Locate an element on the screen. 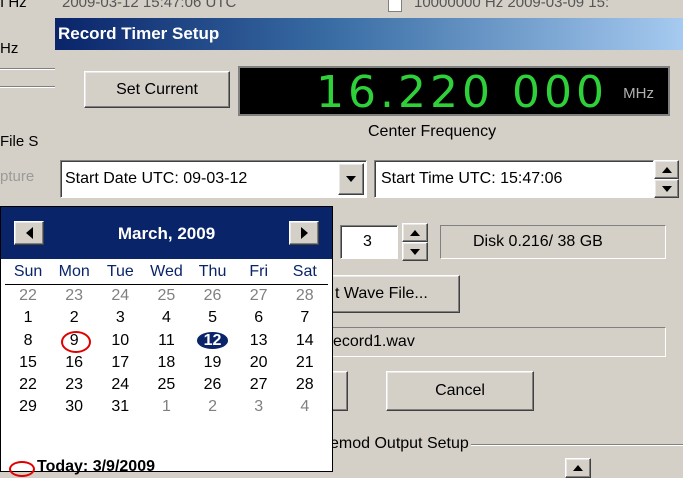 The height and width of the screenshot is (478, 683). calendar-day: 30 is located at coordinates (74, 407).